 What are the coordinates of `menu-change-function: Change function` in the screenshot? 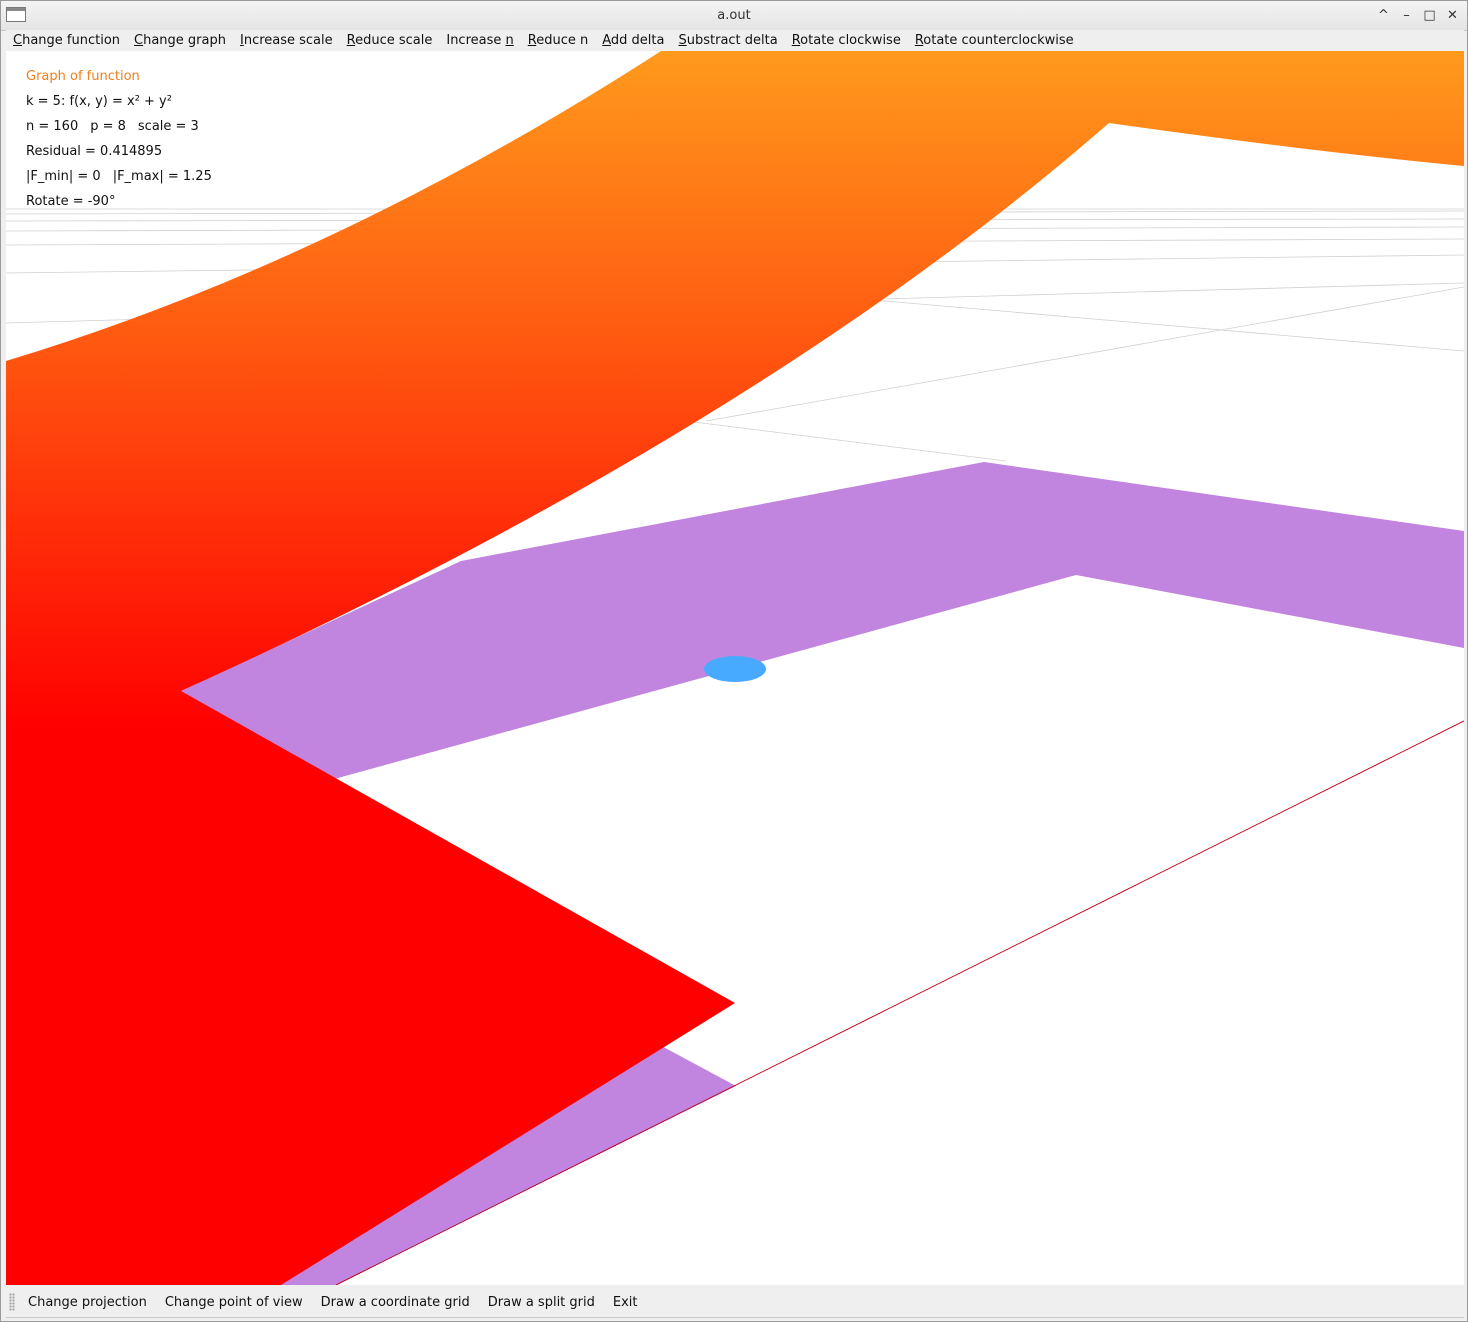 It's located at (66, 40).